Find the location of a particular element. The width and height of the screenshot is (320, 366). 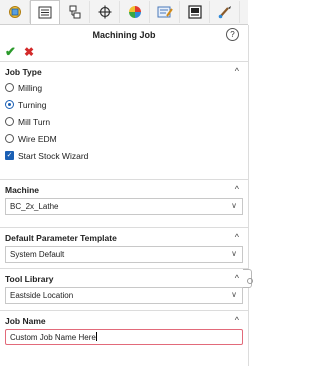

template-header: Default Parameter Template ^ is located at coordinates (124, 237).